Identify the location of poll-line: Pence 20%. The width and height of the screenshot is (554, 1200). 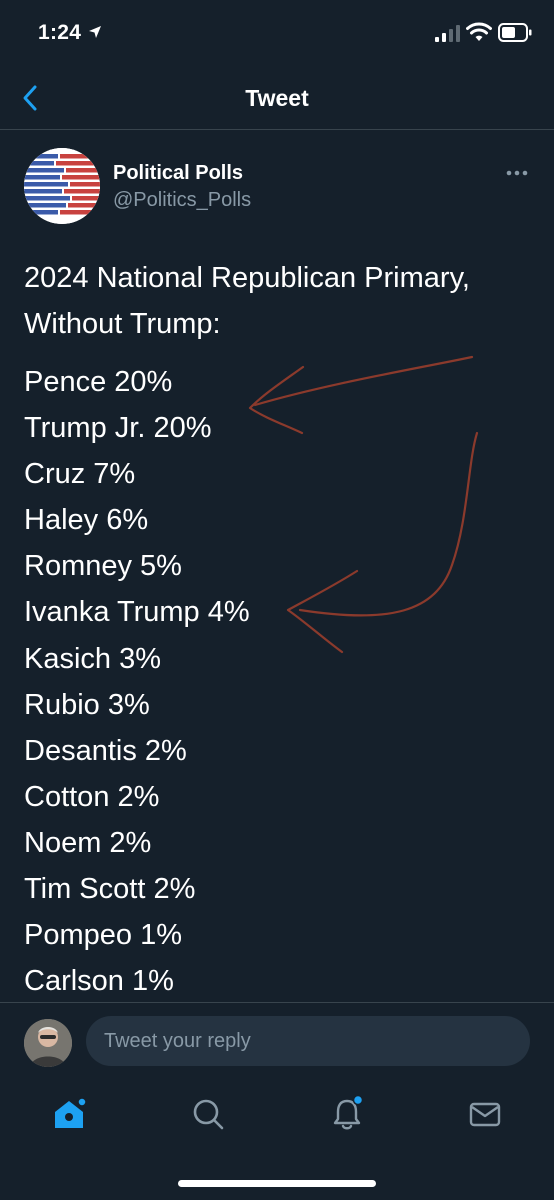
(98, 382).